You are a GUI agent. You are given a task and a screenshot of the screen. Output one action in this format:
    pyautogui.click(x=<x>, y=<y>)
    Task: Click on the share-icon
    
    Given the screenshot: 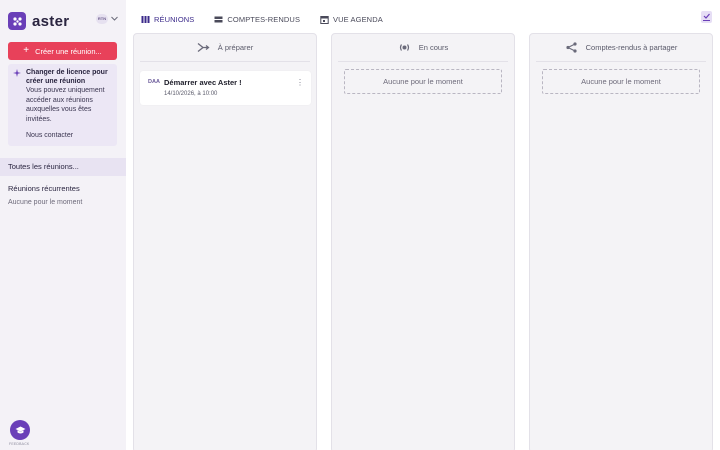 What is the action you would take?
    pyautogui.click(x=571, y=47)
    